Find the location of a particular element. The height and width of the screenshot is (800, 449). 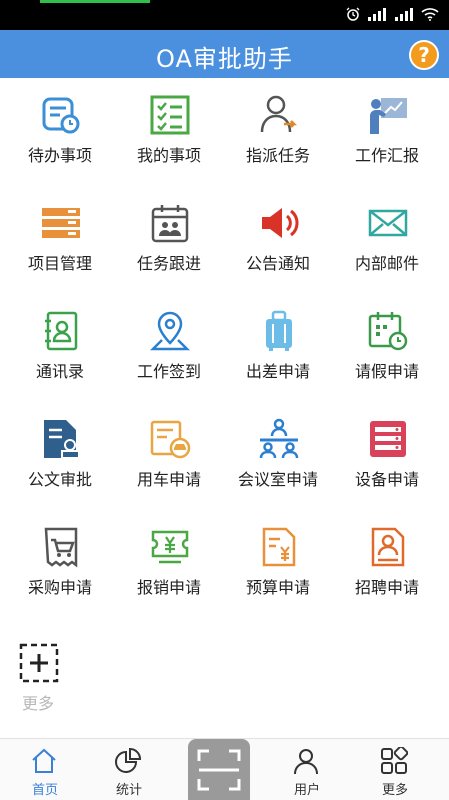

app-label: 设备申请 is located at coordinates (386, 479).